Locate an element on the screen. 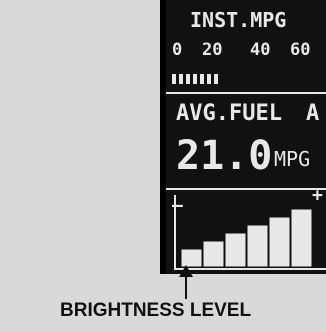 The width and height of the screenshot is (326, 332). scale-20: 20 is located at coordinates (212, 50).